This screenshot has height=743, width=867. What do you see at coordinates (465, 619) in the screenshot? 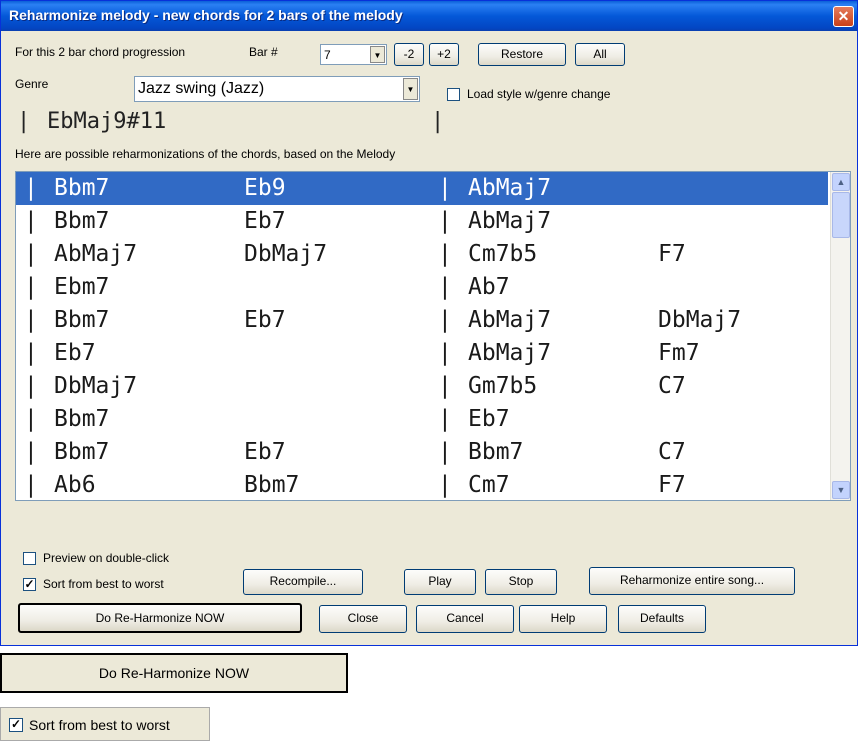
I see `cancel-button: Cancel` at bounding box center [465, 619].